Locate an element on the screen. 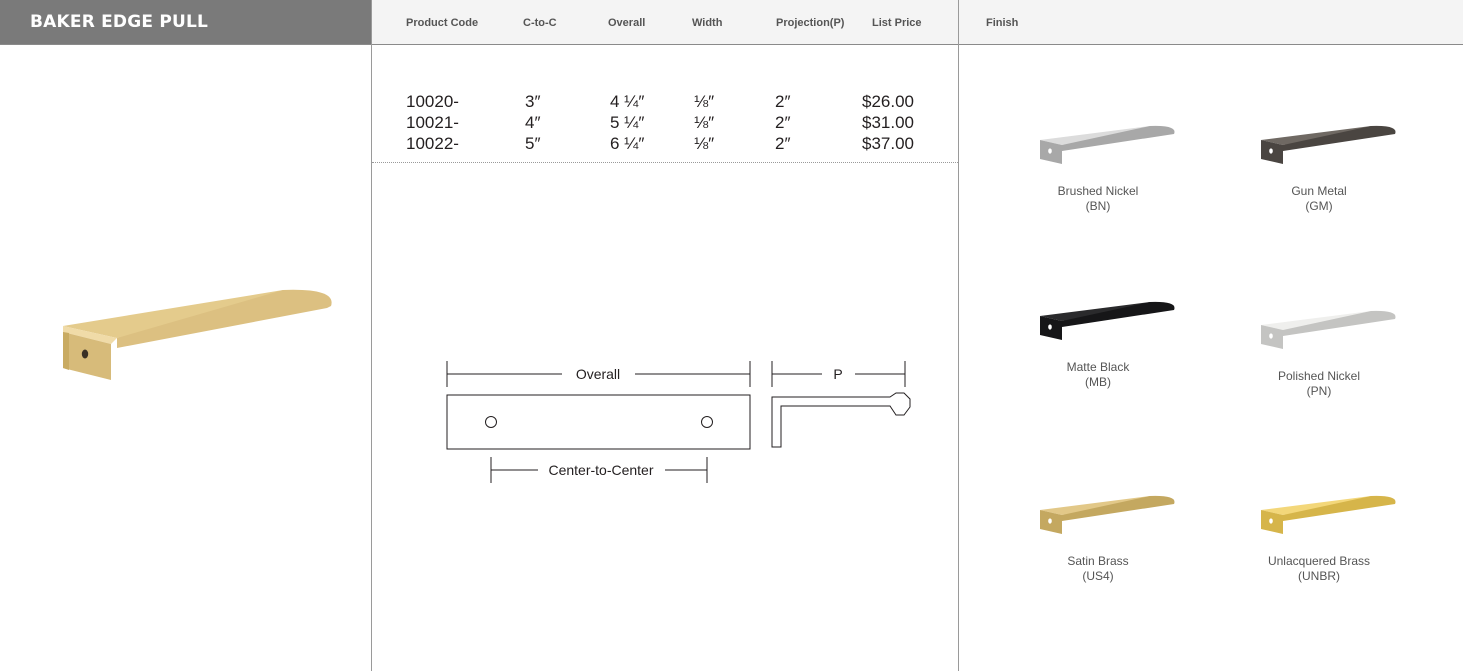  finish-name: Unlacquered Brass is located at coordinates (1319, 561).